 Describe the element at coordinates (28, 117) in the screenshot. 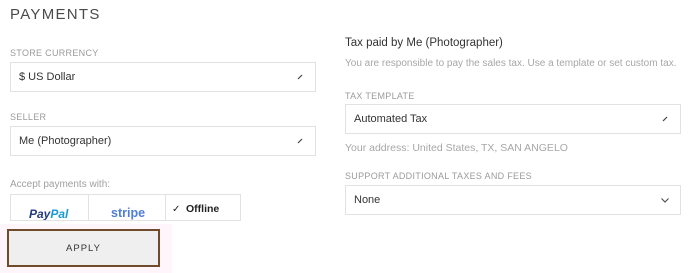

I see `seller-label: SELLER` at that location.